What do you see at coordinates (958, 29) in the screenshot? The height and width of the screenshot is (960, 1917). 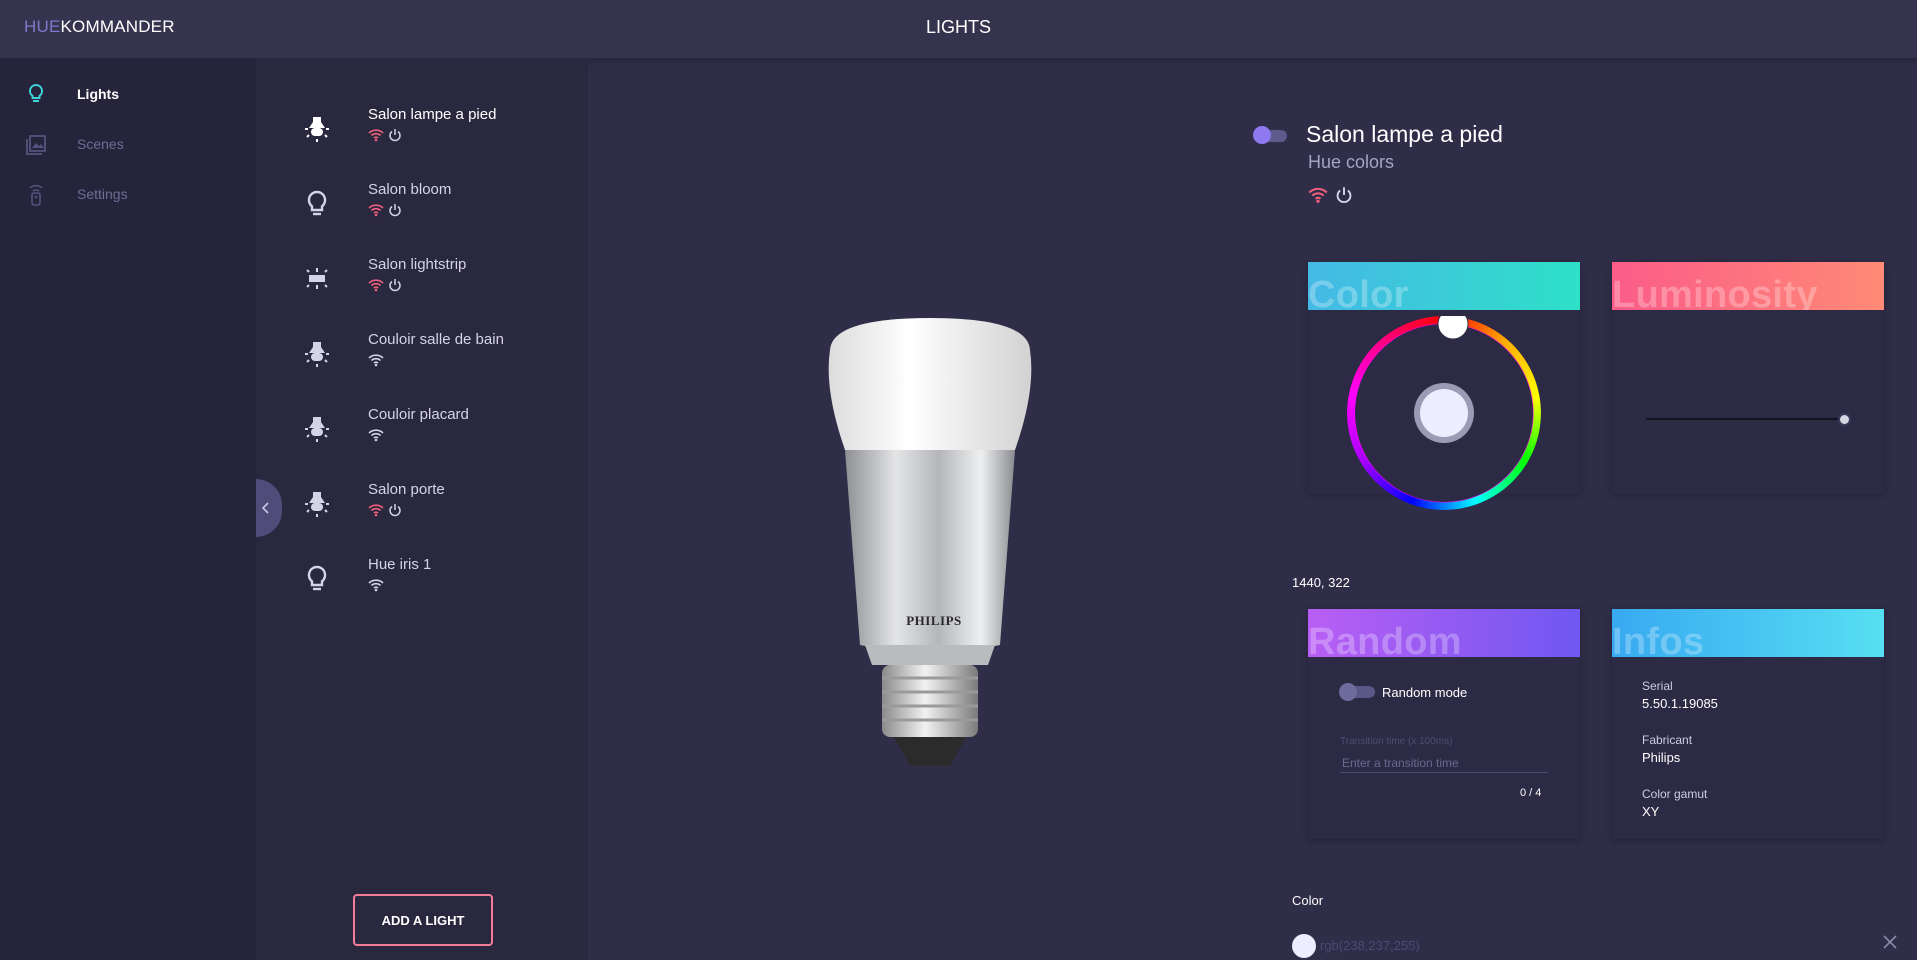 I see `top-bar: HUEKOMMANDER LIGHTS` at bounding box center [958, 29].